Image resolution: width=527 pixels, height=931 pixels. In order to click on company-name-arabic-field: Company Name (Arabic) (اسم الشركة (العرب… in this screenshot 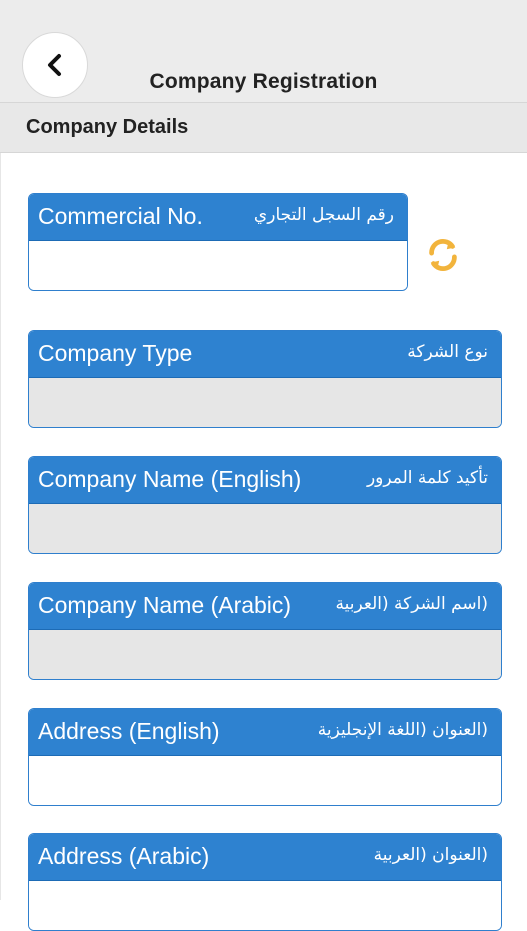, I will do `click(265, 631)`.